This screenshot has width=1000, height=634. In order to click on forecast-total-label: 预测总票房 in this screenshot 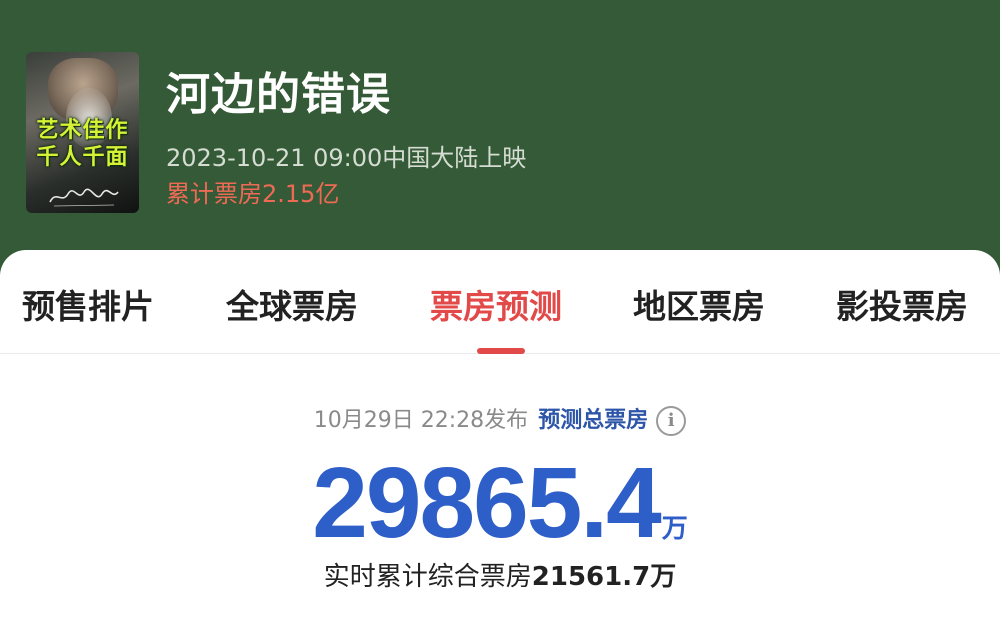, I will do `click(593, 420)`.